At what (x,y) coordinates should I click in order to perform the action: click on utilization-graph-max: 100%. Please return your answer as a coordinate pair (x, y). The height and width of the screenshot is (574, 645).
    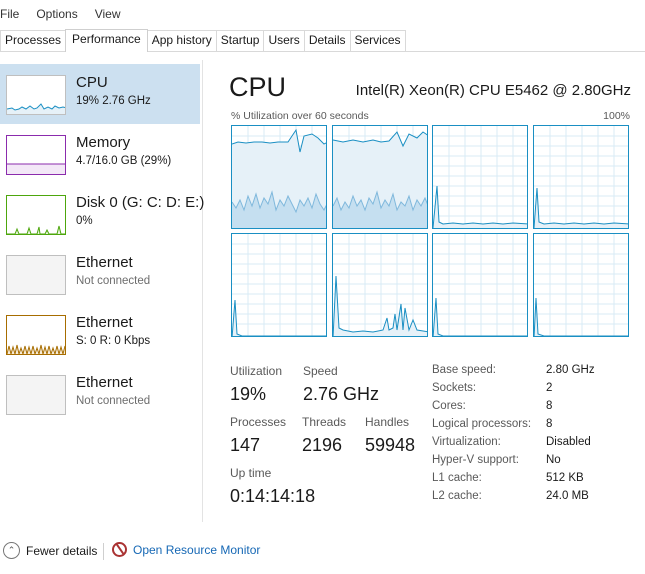
    Looking at the image, I should click on (616, 116).